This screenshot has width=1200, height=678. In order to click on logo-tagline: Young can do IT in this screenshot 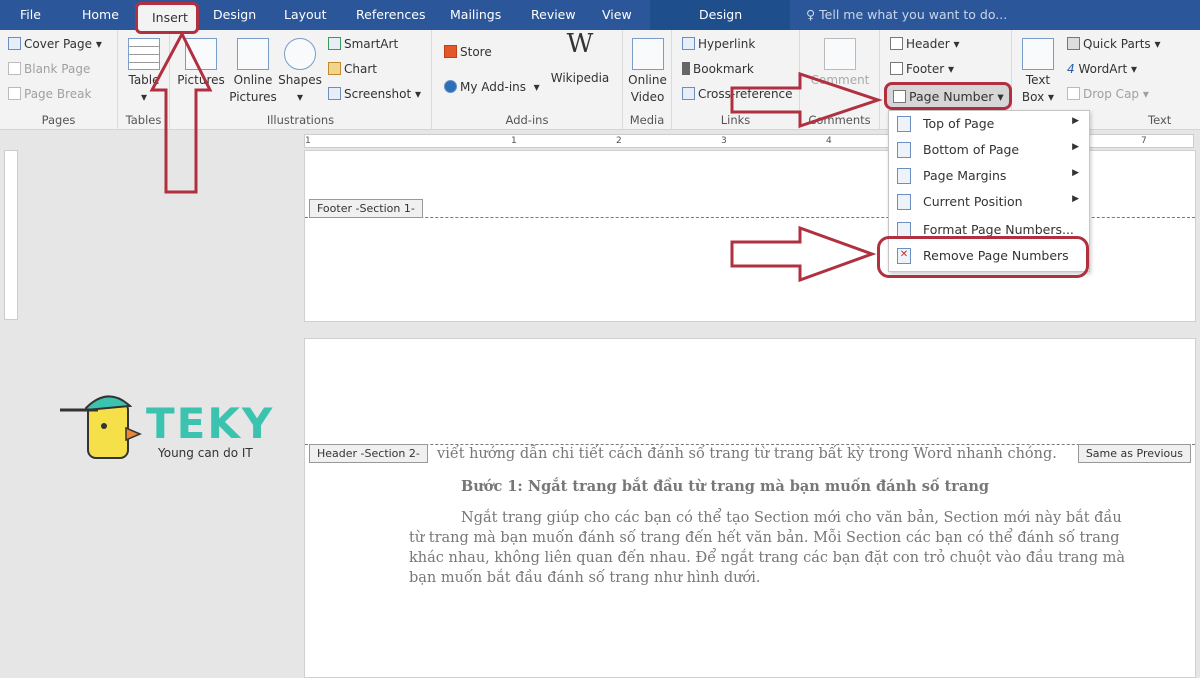, I will do `click(205, 453)`.